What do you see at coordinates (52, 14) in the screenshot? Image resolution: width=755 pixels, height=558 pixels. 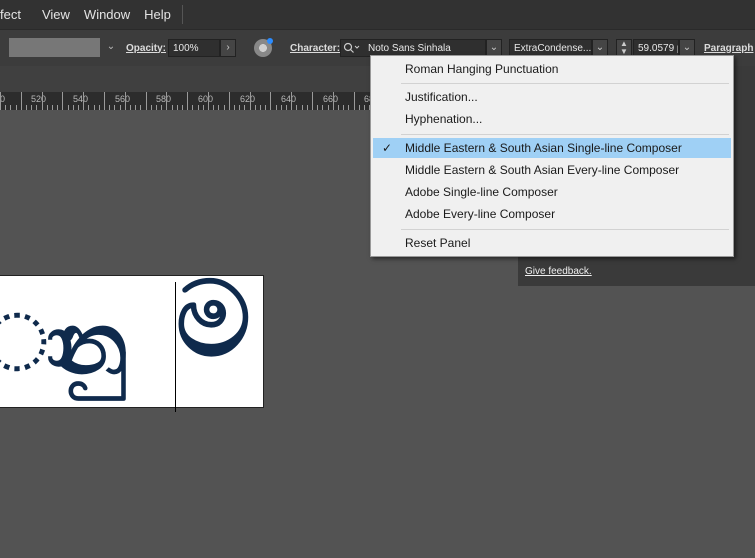 I see `menu-view: View` at bounding box center [52, 14].